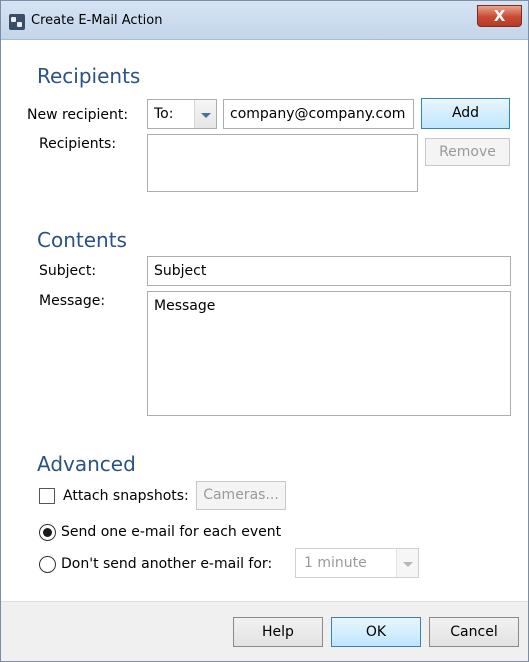 Image resolution: width=529 pixels, height=662 pixels. What do you see at coordinates (171, 532) in the screenshot?
I see `send-each-event-label: Send one e-mail for each event` at bounding box center [171, 532].